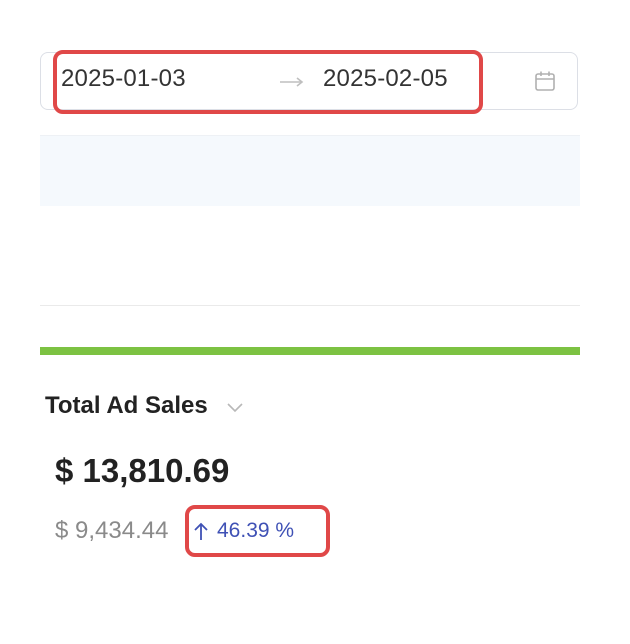  I want to click on arrow-right-icon, so click(292, 82).